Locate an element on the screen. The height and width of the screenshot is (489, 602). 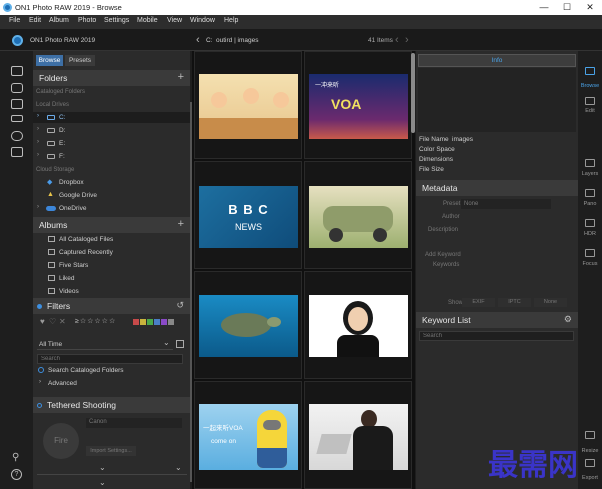
add-album-icon: + is located at coordinates (181, 224).